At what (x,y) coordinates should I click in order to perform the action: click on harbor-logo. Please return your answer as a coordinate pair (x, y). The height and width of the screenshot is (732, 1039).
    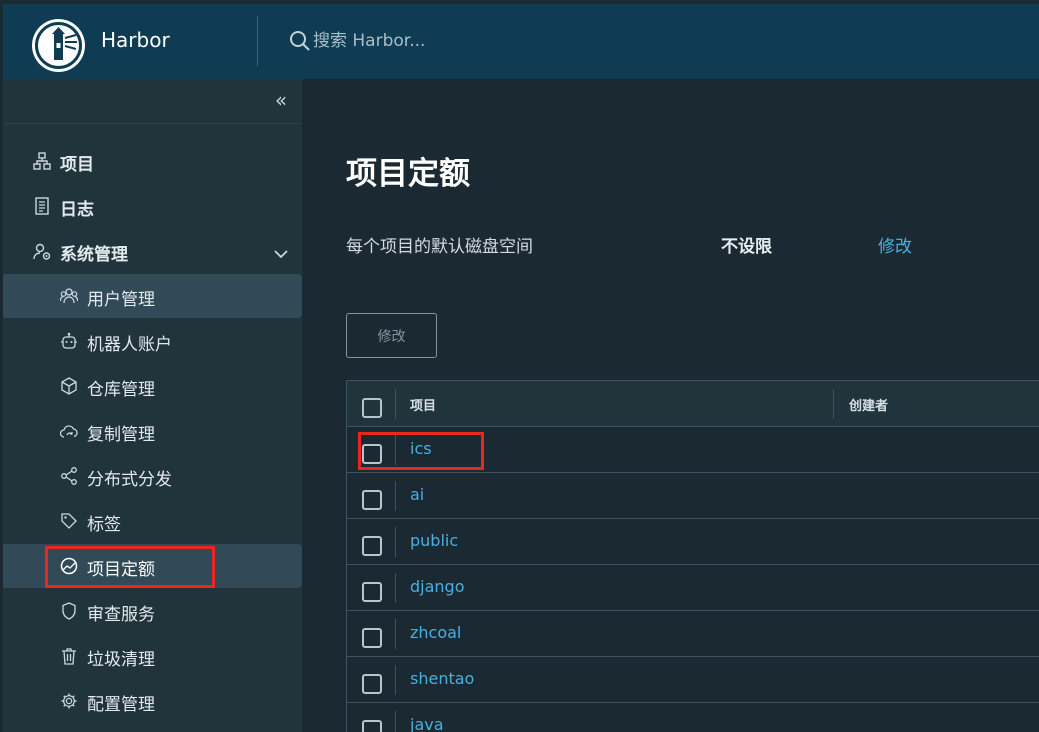
    Looking at the image, I should click on (58, 45).